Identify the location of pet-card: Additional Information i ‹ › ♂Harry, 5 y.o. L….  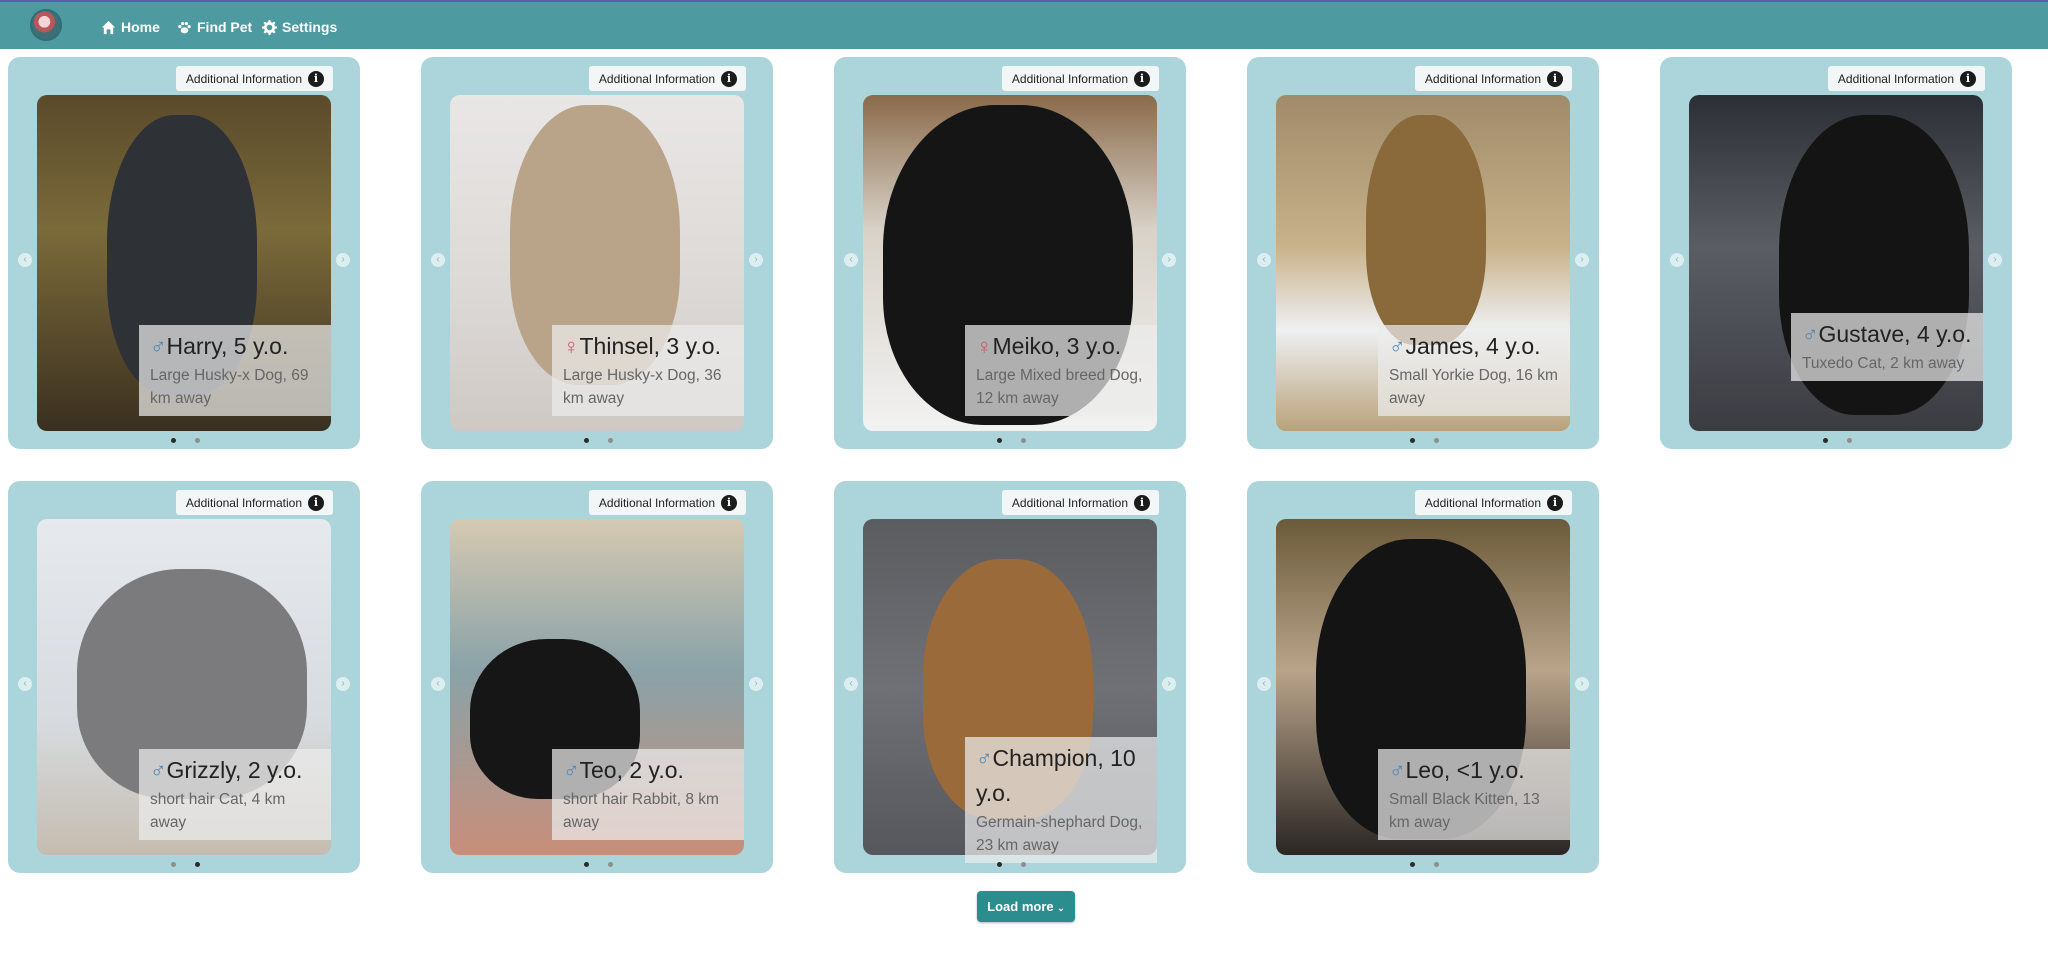
(184, 253).